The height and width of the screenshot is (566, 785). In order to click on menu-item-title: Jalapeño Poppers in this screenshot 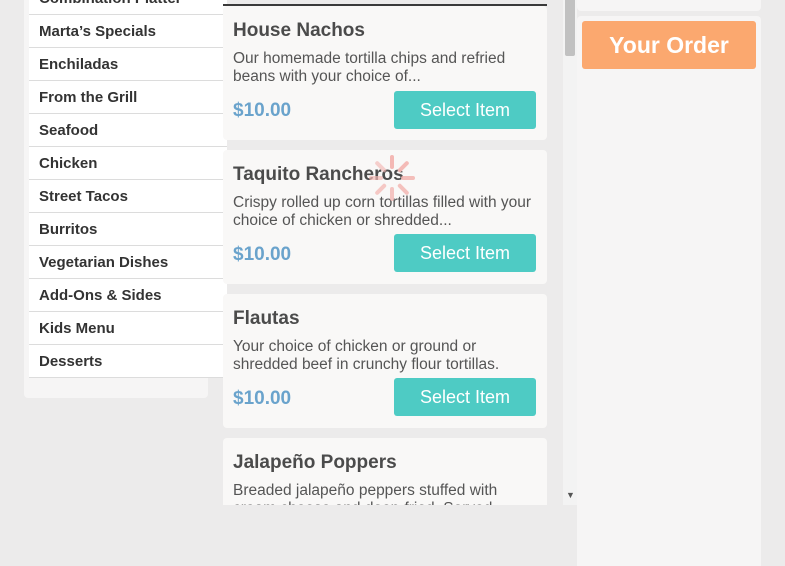, I will do `click(315, 462)`.